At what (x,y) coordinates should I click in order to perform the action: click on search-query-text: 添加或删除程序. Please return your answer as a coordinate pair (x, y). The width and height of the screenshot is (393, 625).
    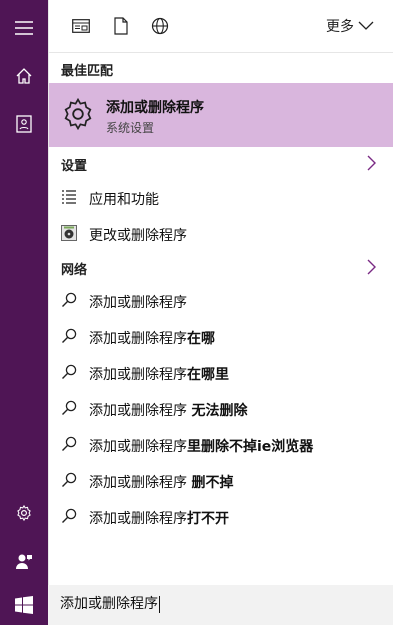
    Looking at the image, I should click on (109, 604).